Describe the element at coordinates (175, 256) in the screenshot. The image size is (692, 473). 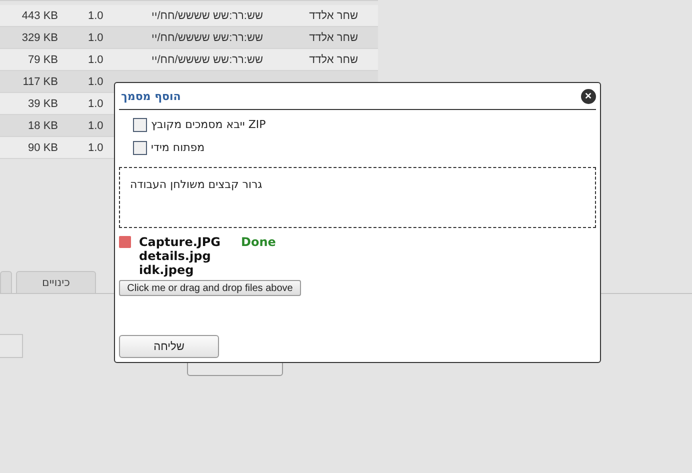
I see `file-name: details.jpg` at that location.